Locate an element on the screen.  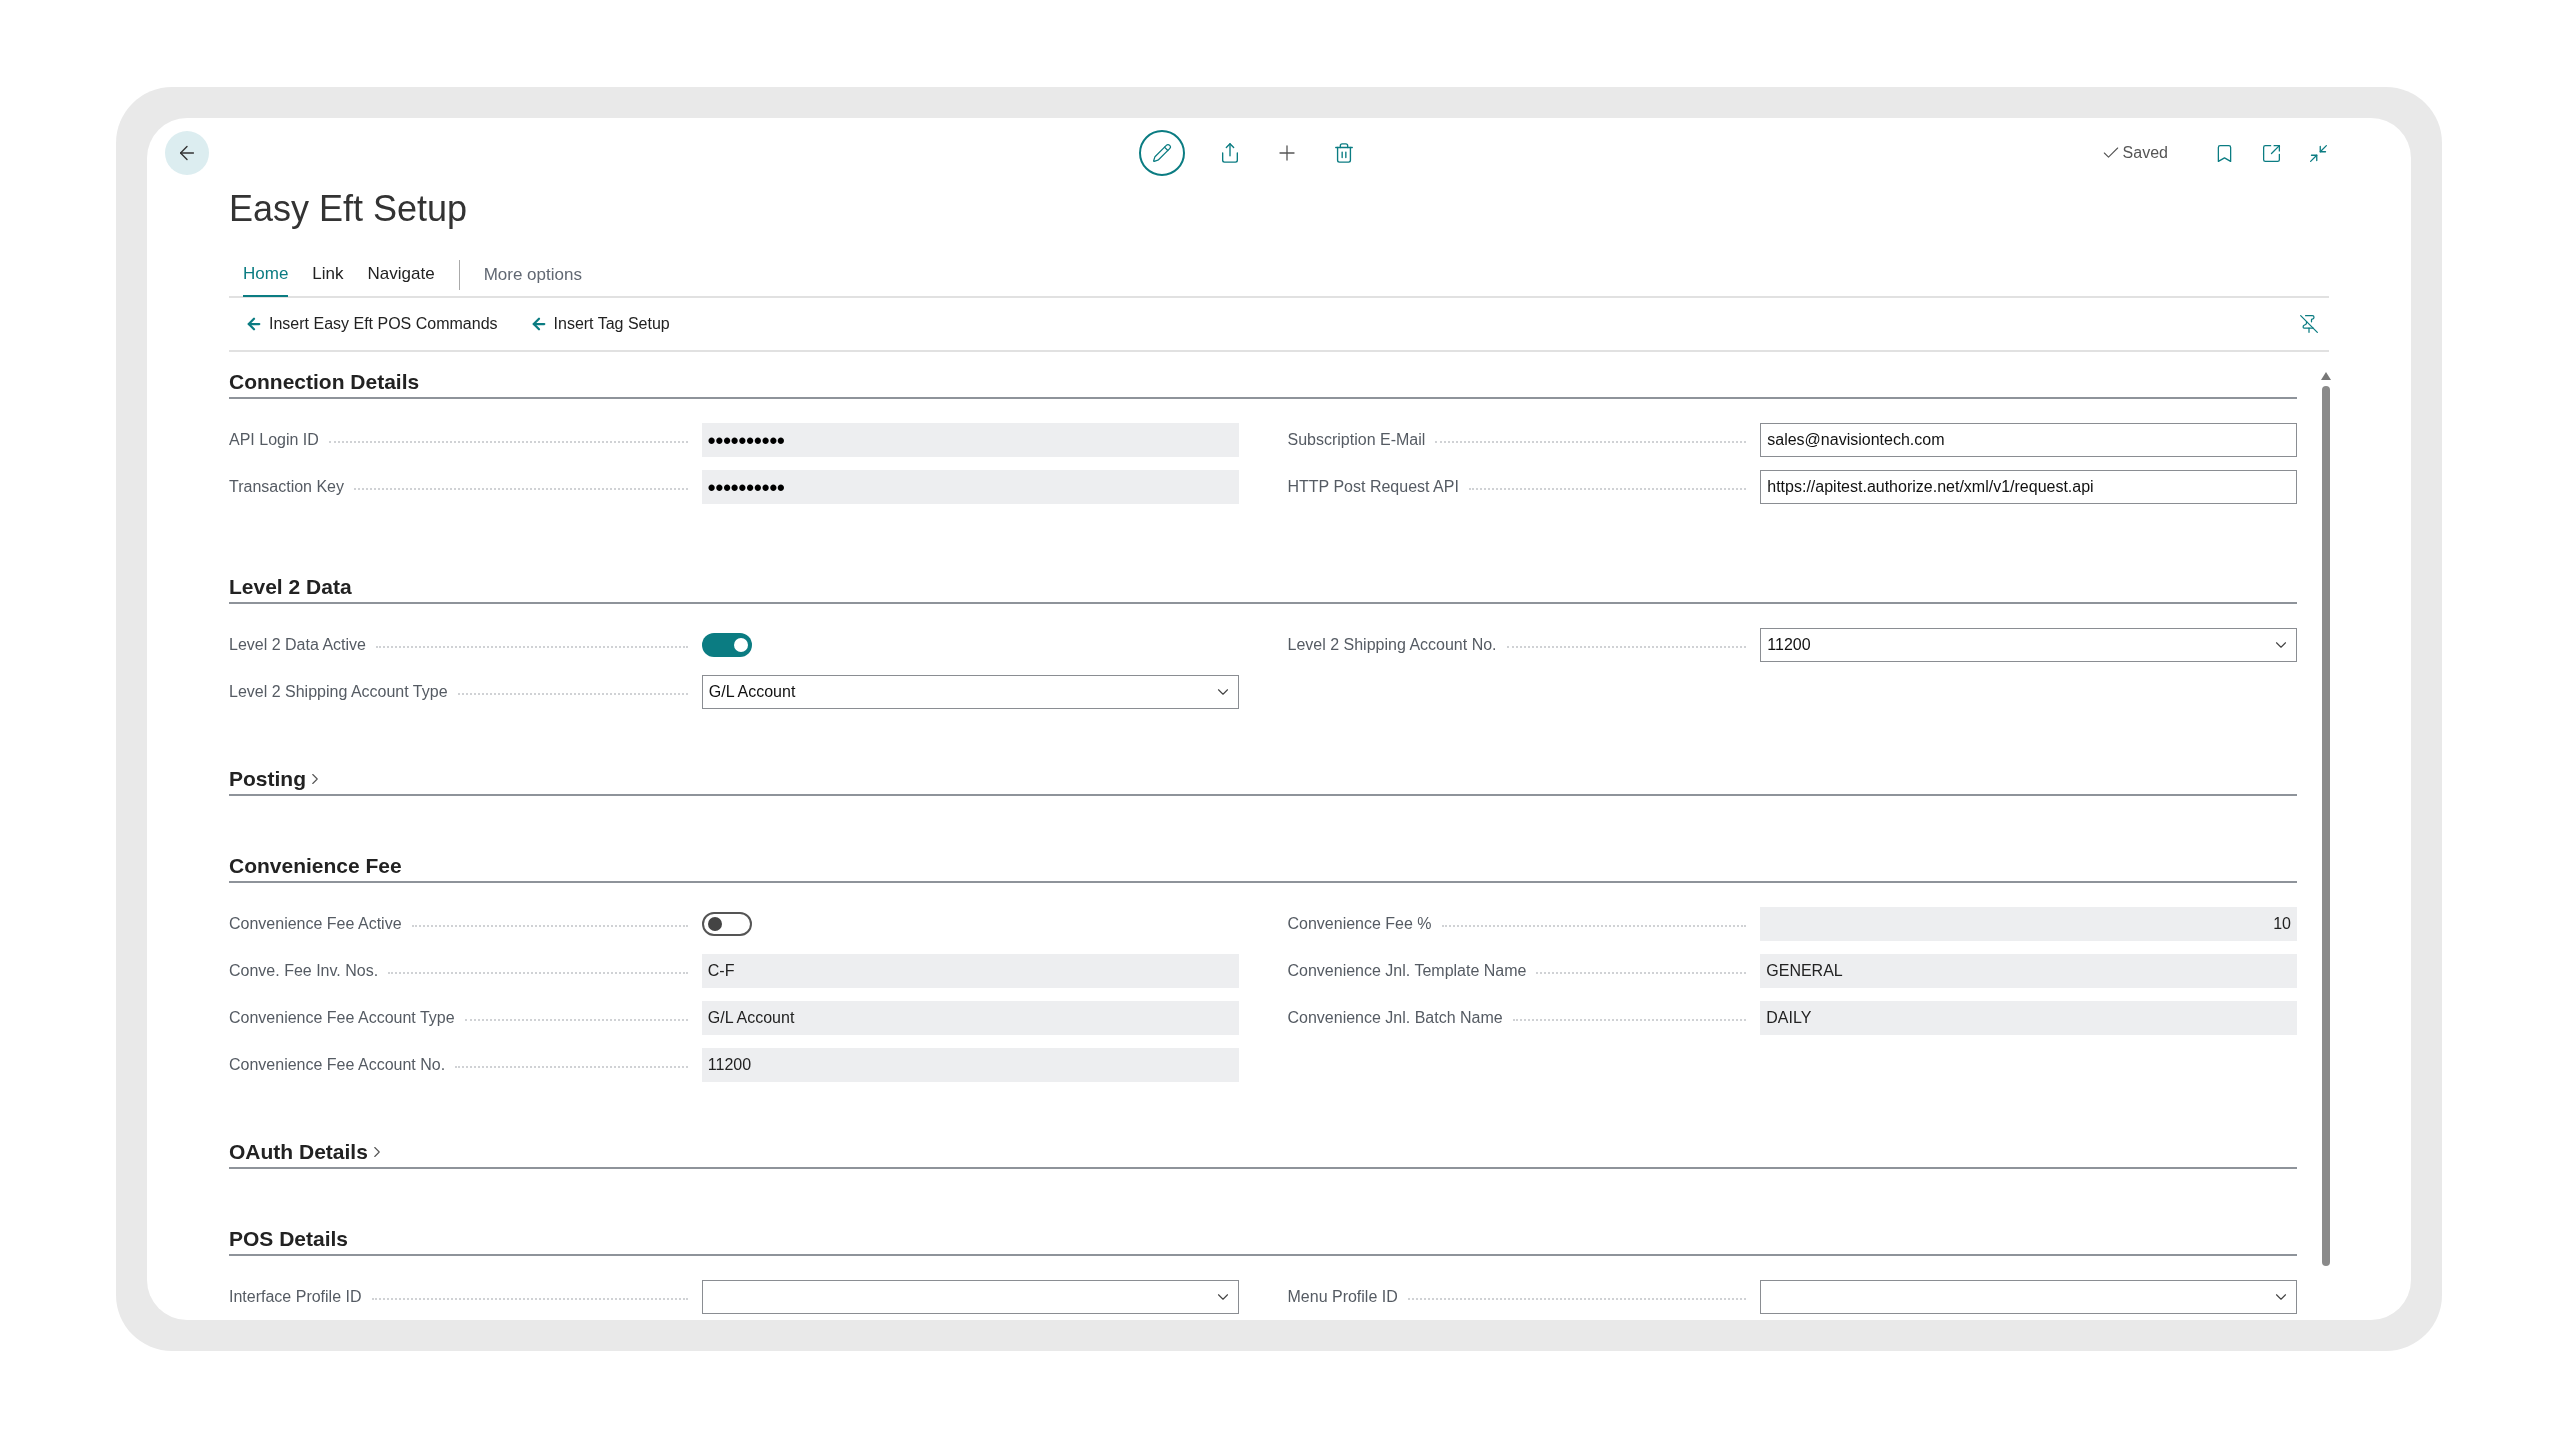
text-field: sales@navisiontech.com is located at coordinates (2028, 440).